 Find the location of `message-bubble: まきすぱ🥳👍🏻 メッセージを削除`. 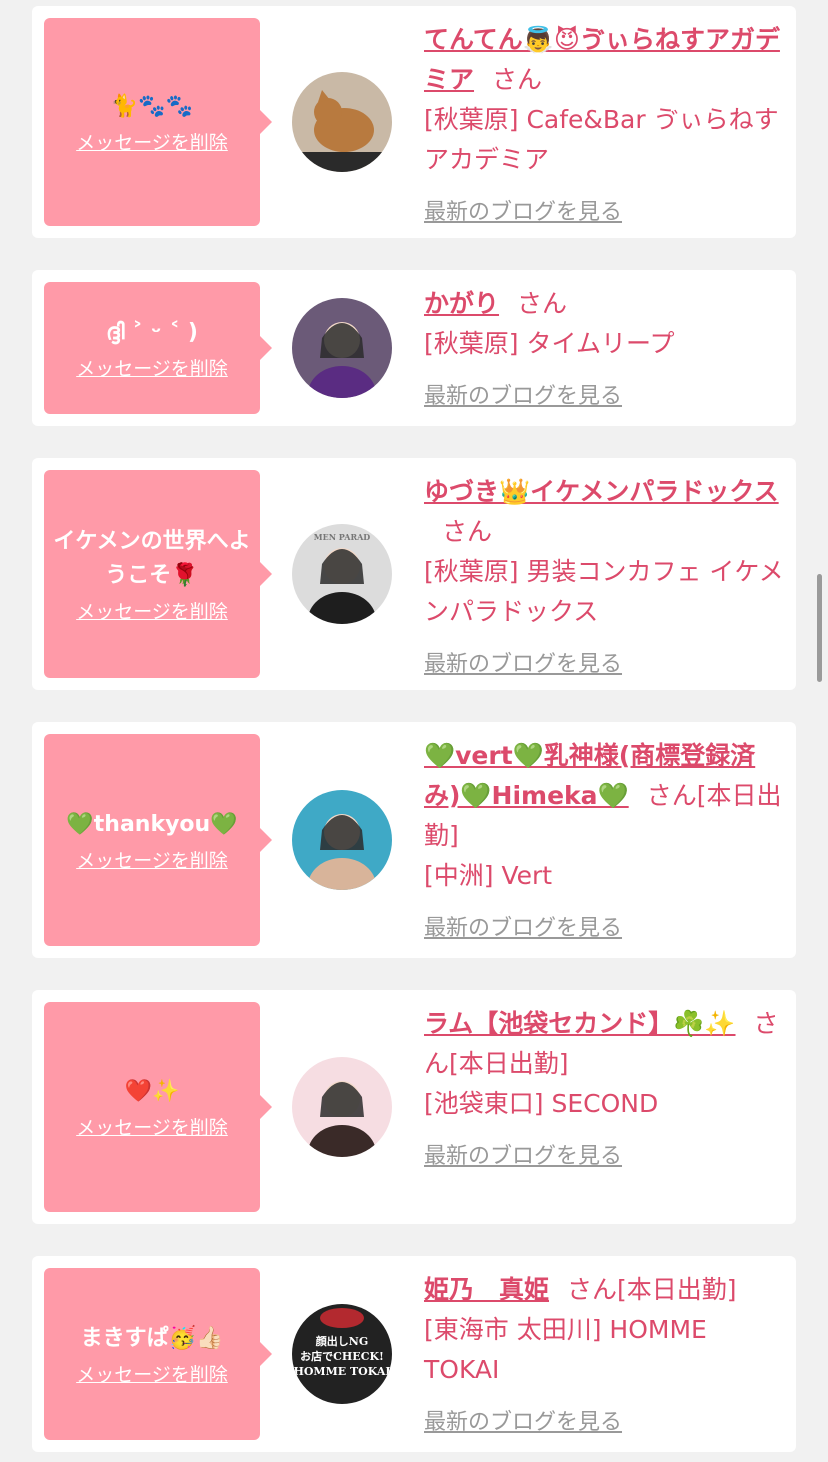

message-bubble: まきすぱ🥳👍🏻 メッセージを削除 is located at coordinates (158, 1354).